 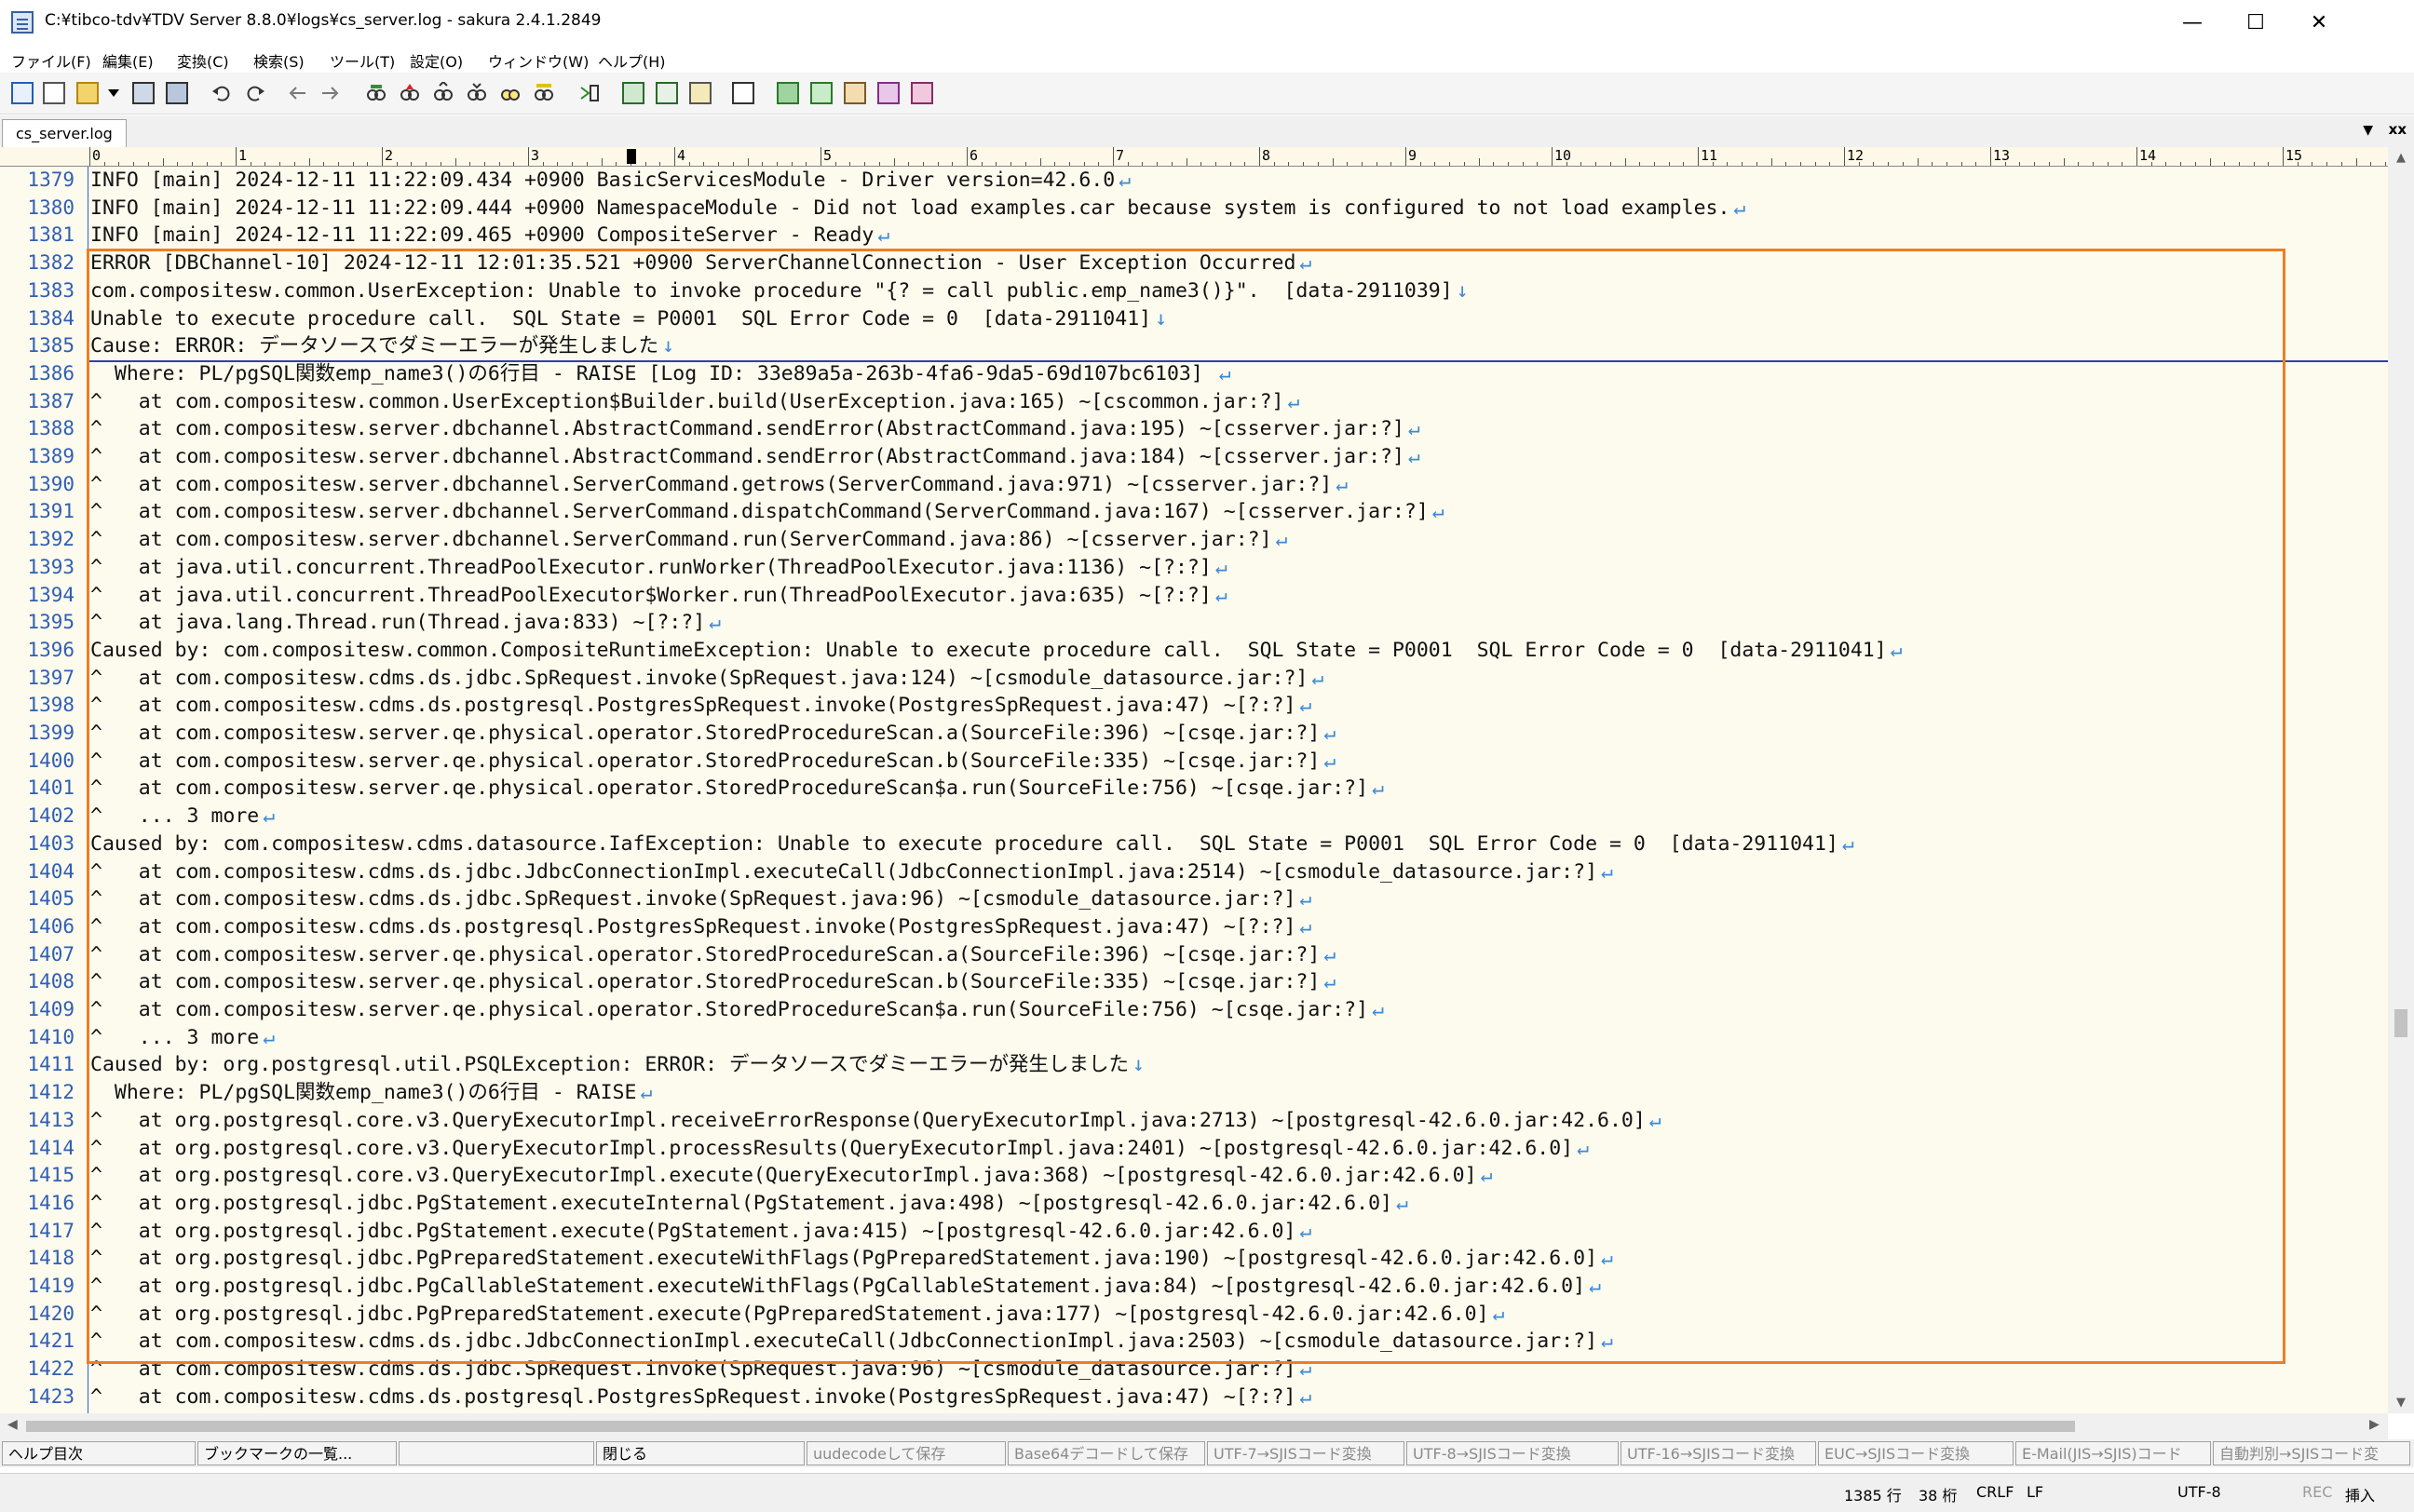 What do you see at coordinates (221, 93) in the screenshot?
I see `undo-icon` at bounding box center [221, 93].